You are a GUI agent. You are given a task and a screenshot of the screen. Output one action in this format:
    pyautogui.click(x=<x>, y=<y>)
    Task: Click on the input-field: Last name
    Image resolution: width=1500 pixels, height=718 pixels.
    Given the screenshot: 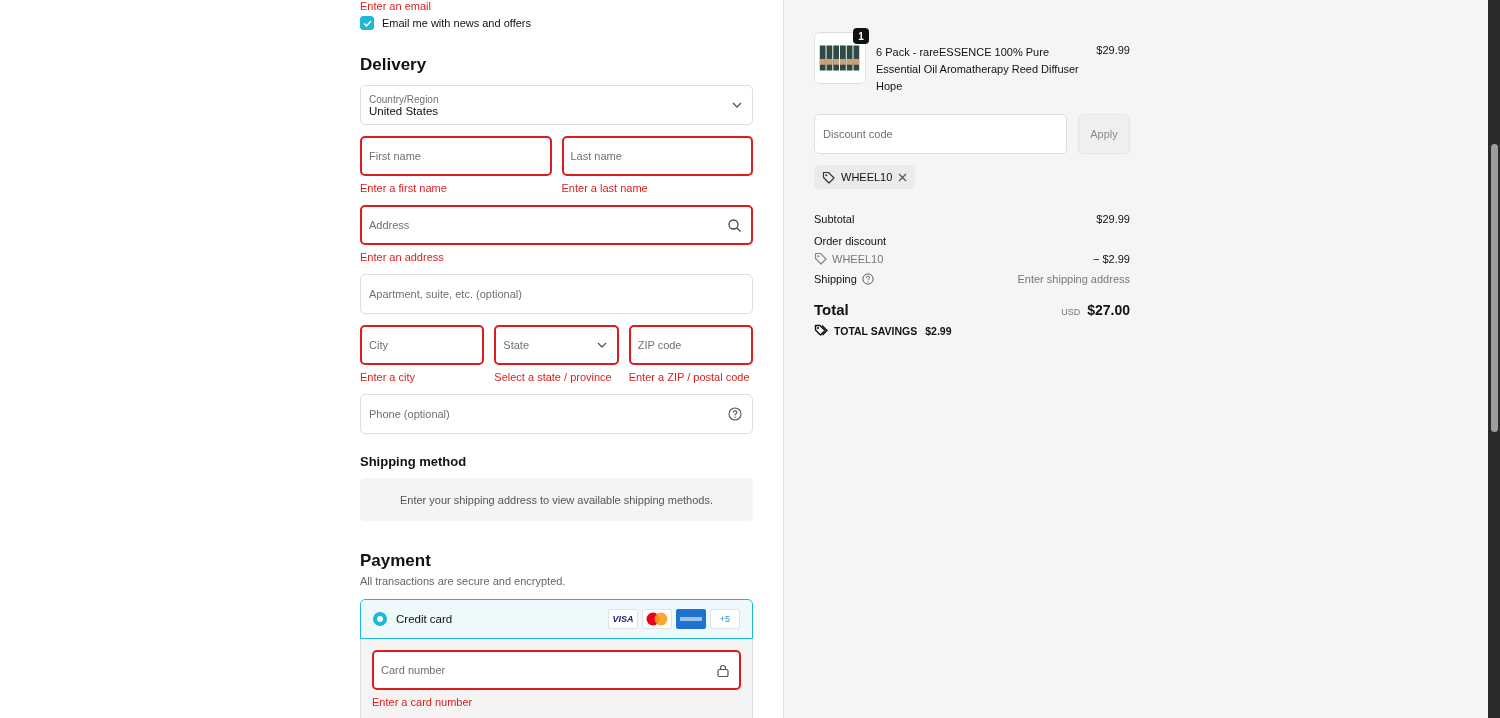 What is the action you would take?
    pyautogui.click(x=657, y=156)
    